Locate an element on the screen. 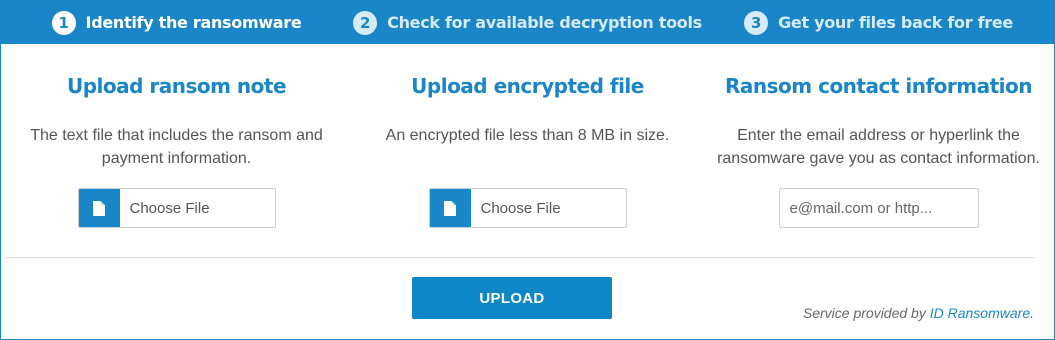  encrypted-file-choose-file-label: Choose File is located at coordinates (520, 208).